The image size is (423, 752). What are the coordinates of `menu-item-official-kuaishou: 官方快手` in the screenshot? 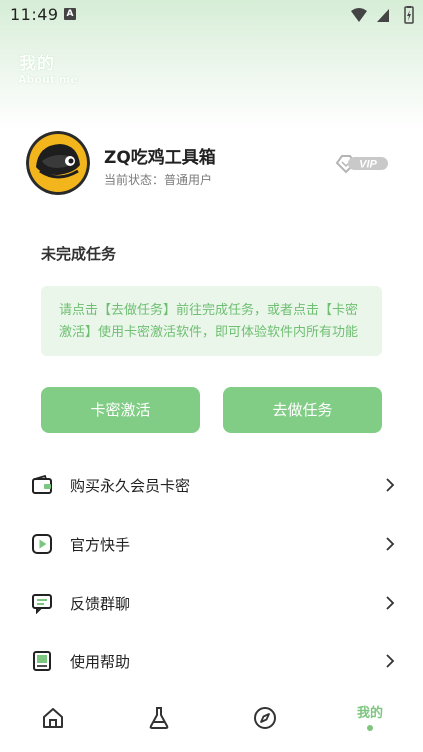 It's located at (211, 545).